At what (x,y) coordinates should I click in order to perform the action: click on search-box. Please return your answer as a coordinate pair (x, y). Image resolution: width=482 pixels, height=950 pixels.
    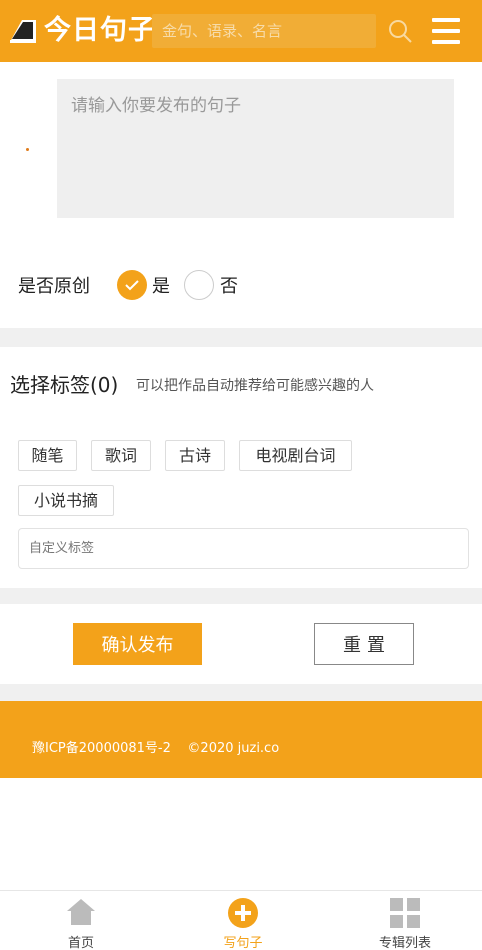
    Looking at the image, I should click on (264, 31).